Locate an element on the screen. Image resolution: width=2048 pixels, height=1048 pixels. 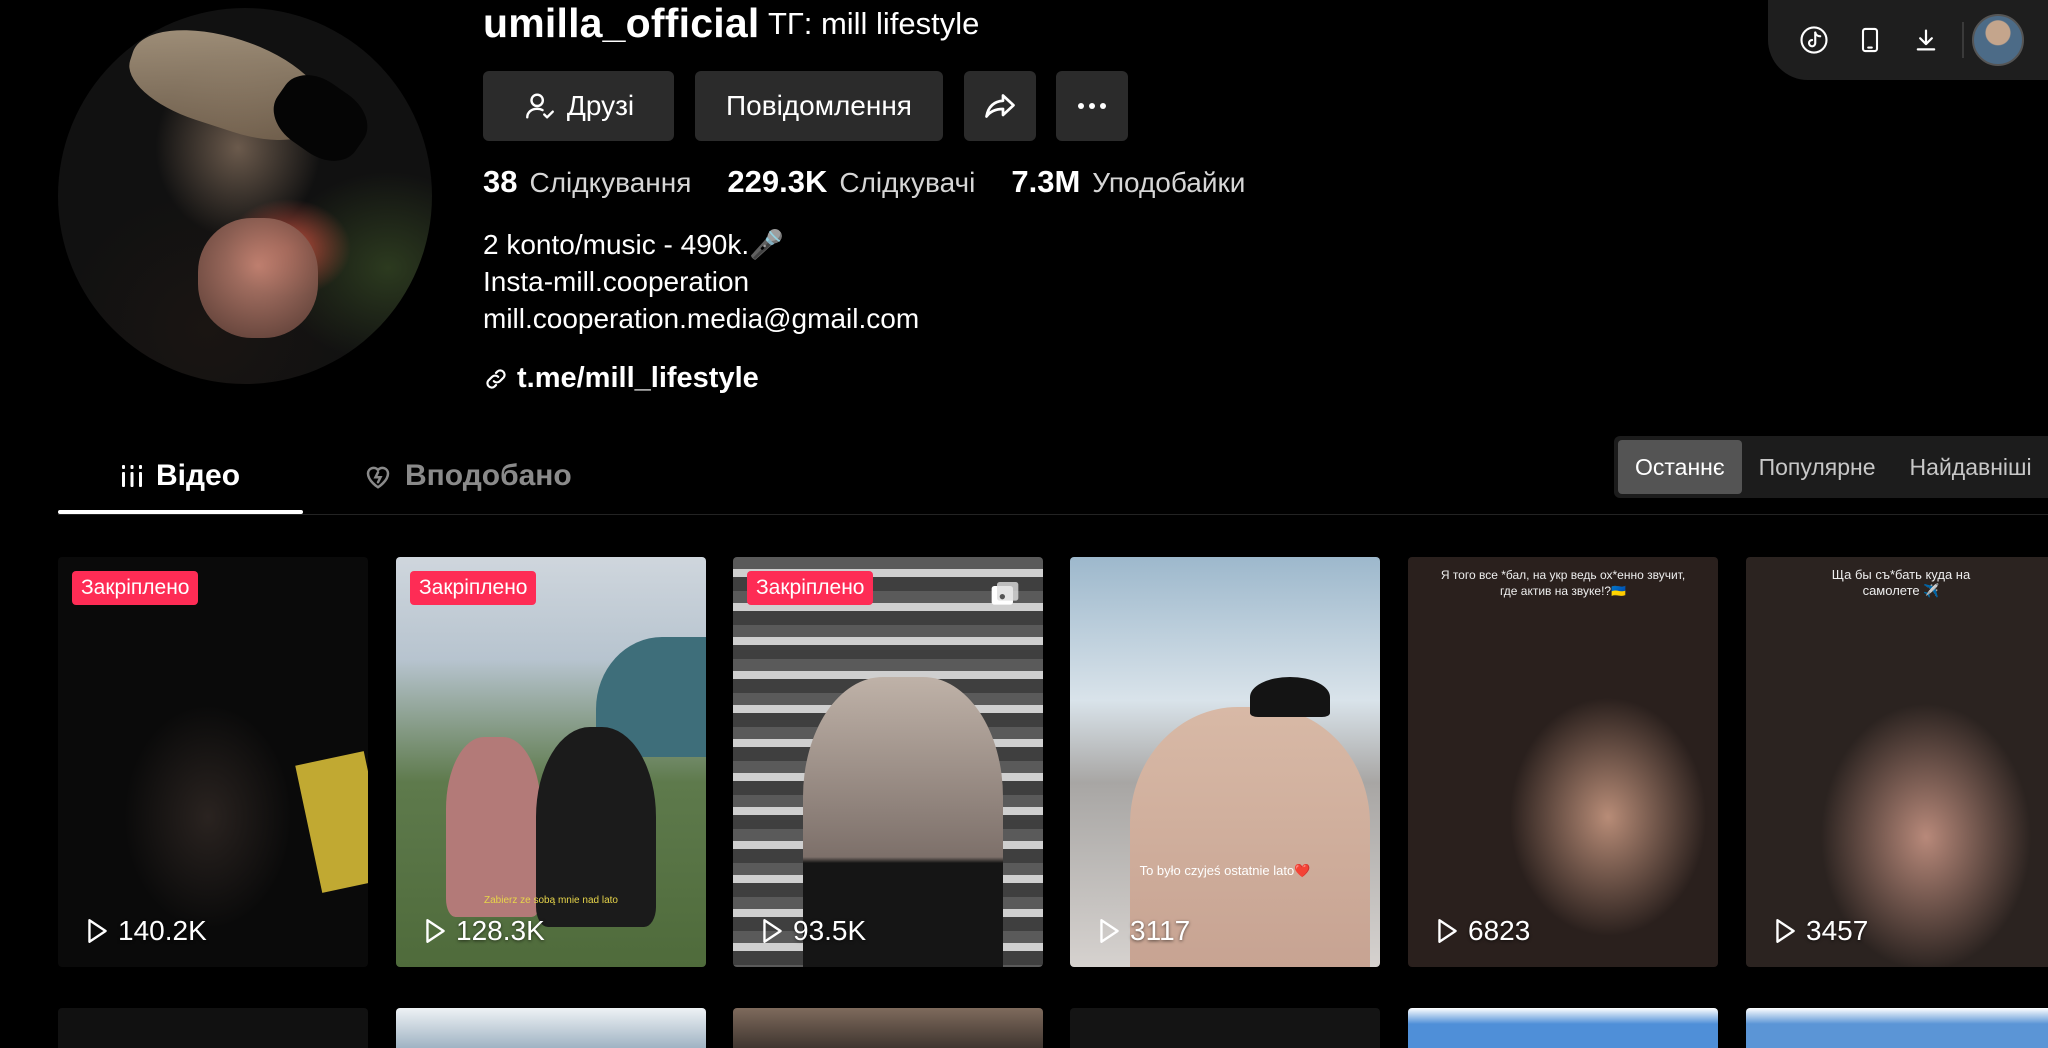
view-count: 93.5K is located at coordinates (812, 931).